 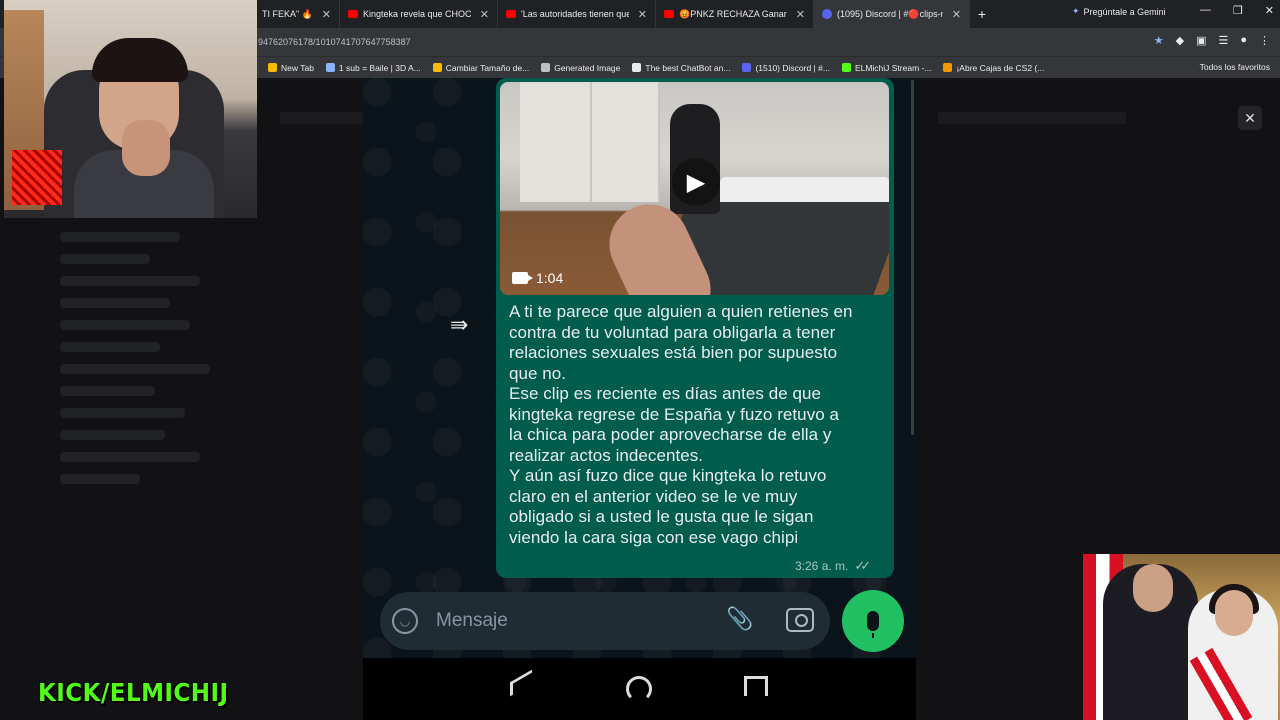 I want to click on url-field: 94762076178/1010741707647758387, so click(x=334, y=42).